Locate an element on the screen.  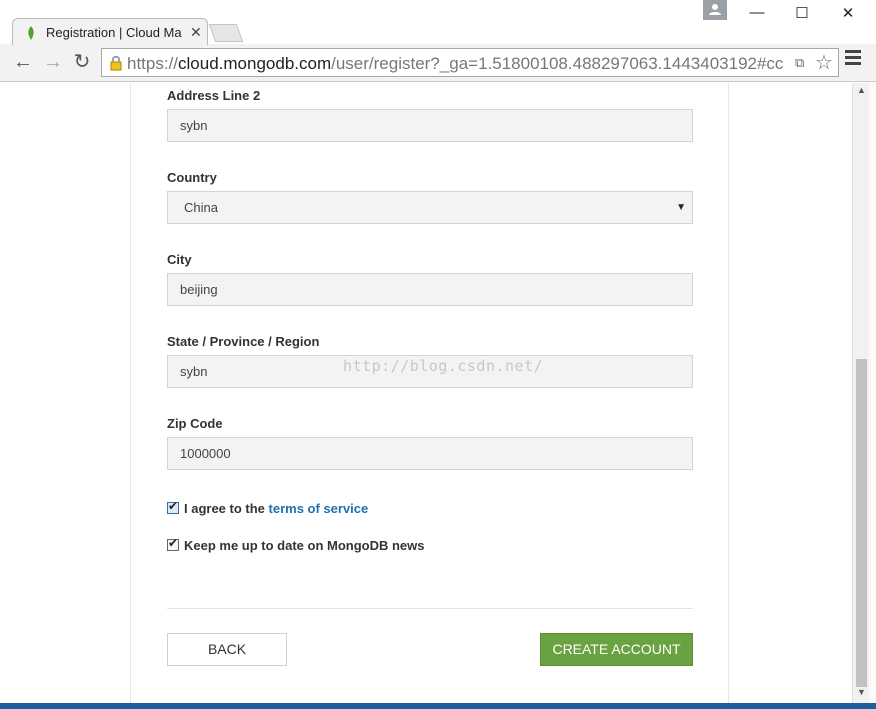
lock-icon is located at coordinates (116, 65).